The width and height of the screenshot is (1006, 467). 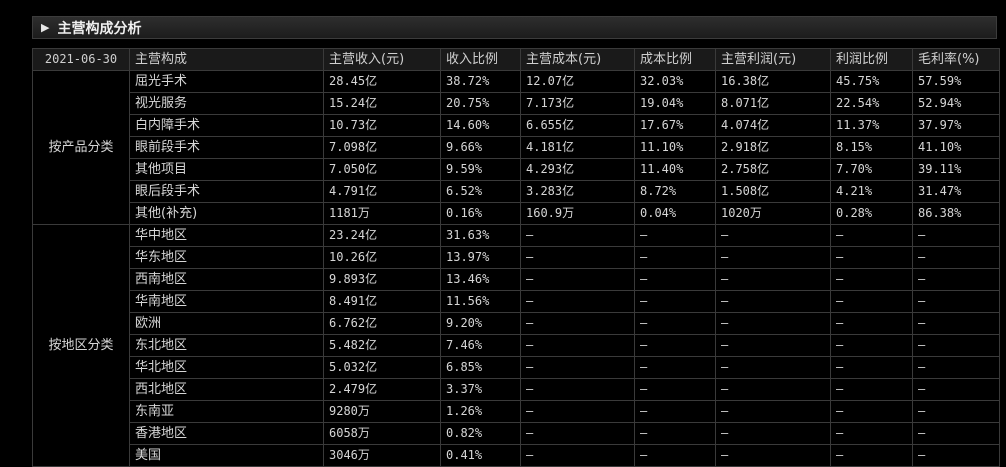 I want to click on value-cell: 0.82%, so click(x=480, y=433).